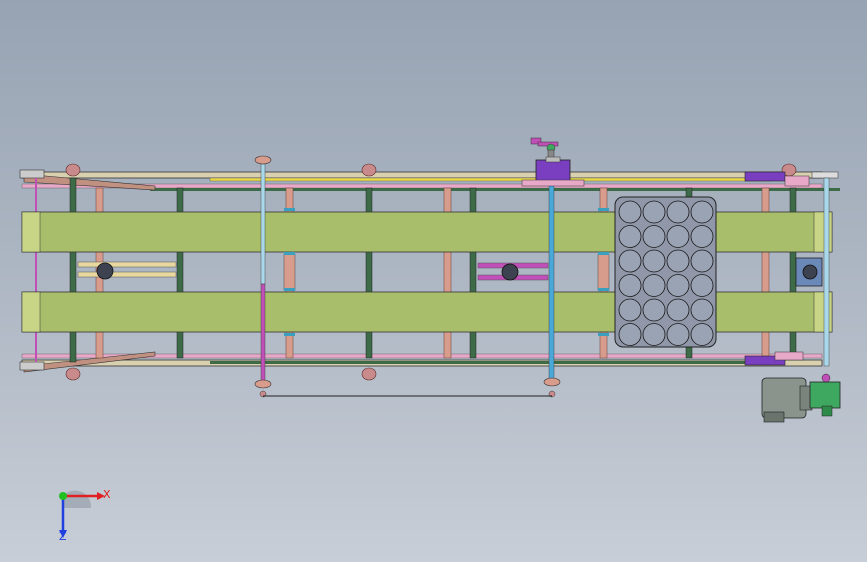  I want to click on left-tensioner, so click(127, 270).